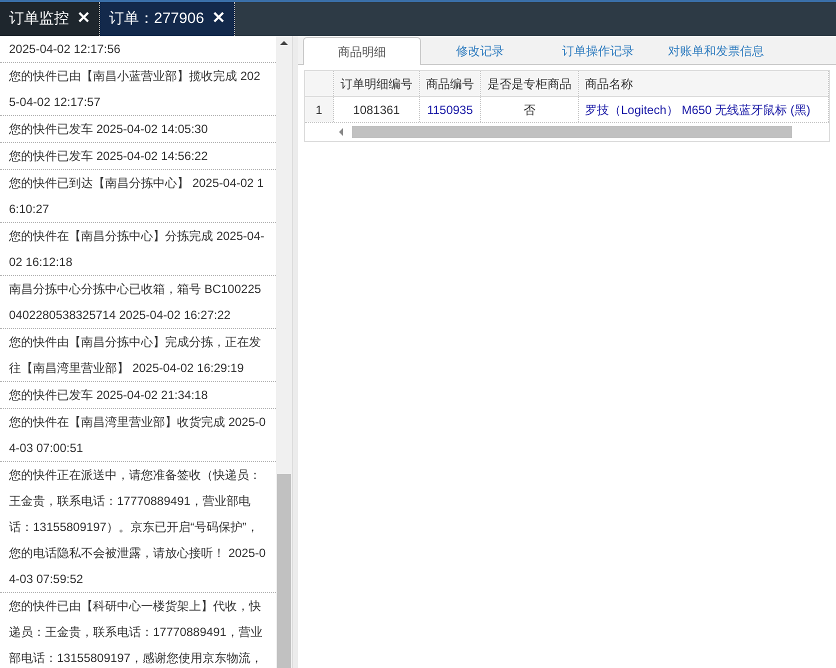  I want to click on table-cell: 否, so click(530, 109).